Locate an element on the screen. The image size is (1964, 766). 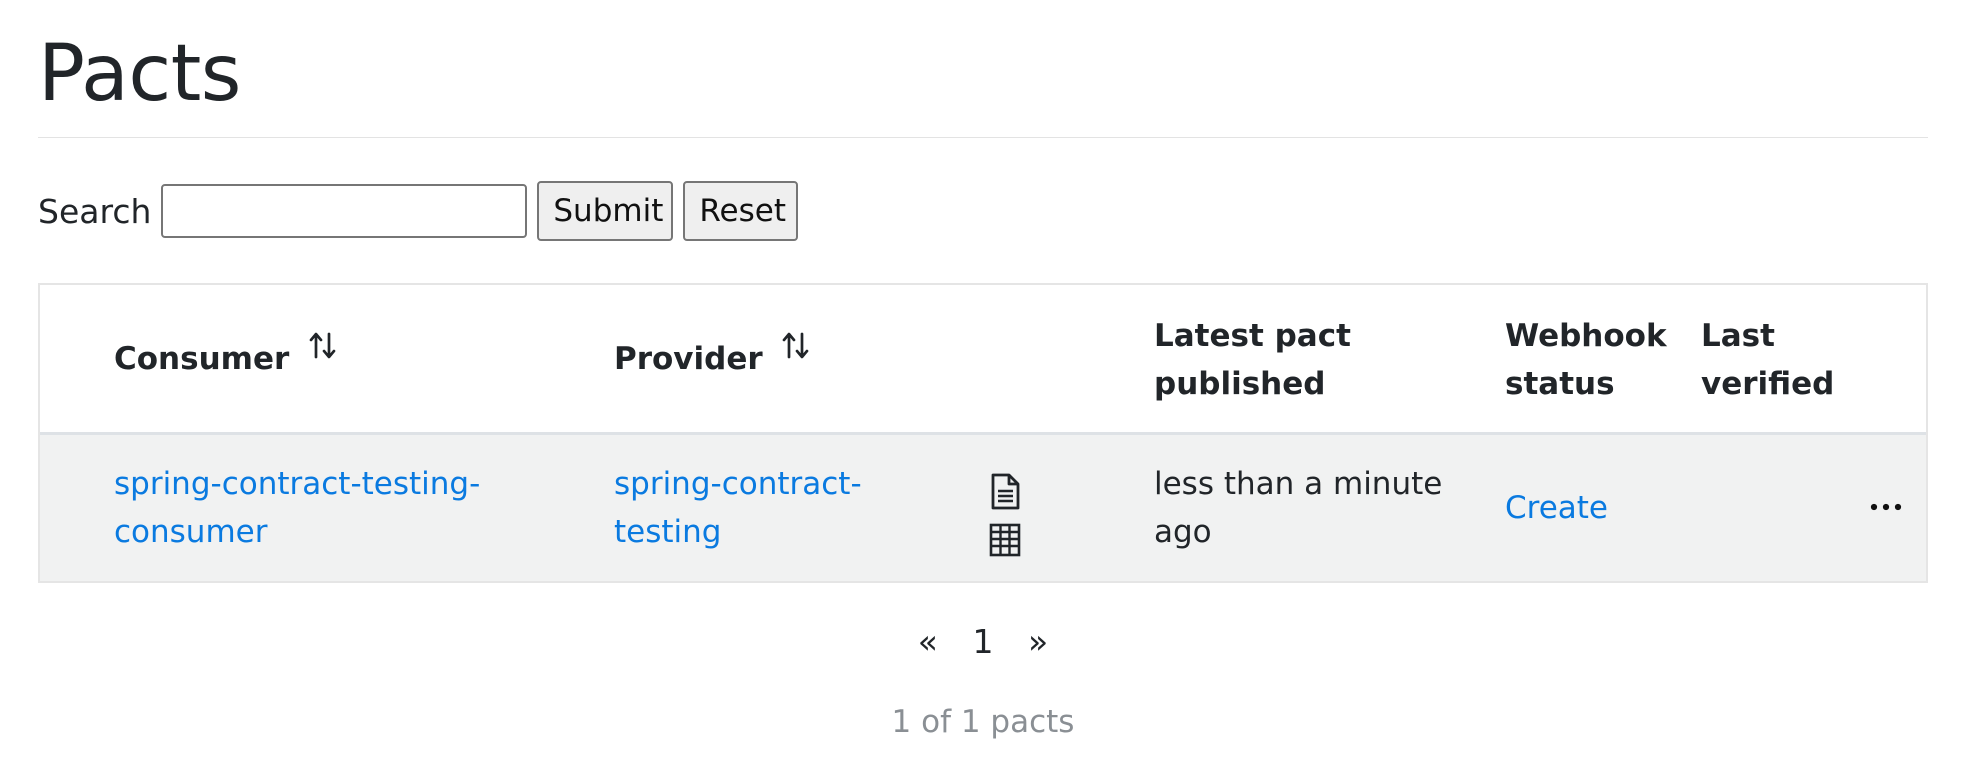
provider-link: spring-contract-testing is located at coordinates (738, 508).